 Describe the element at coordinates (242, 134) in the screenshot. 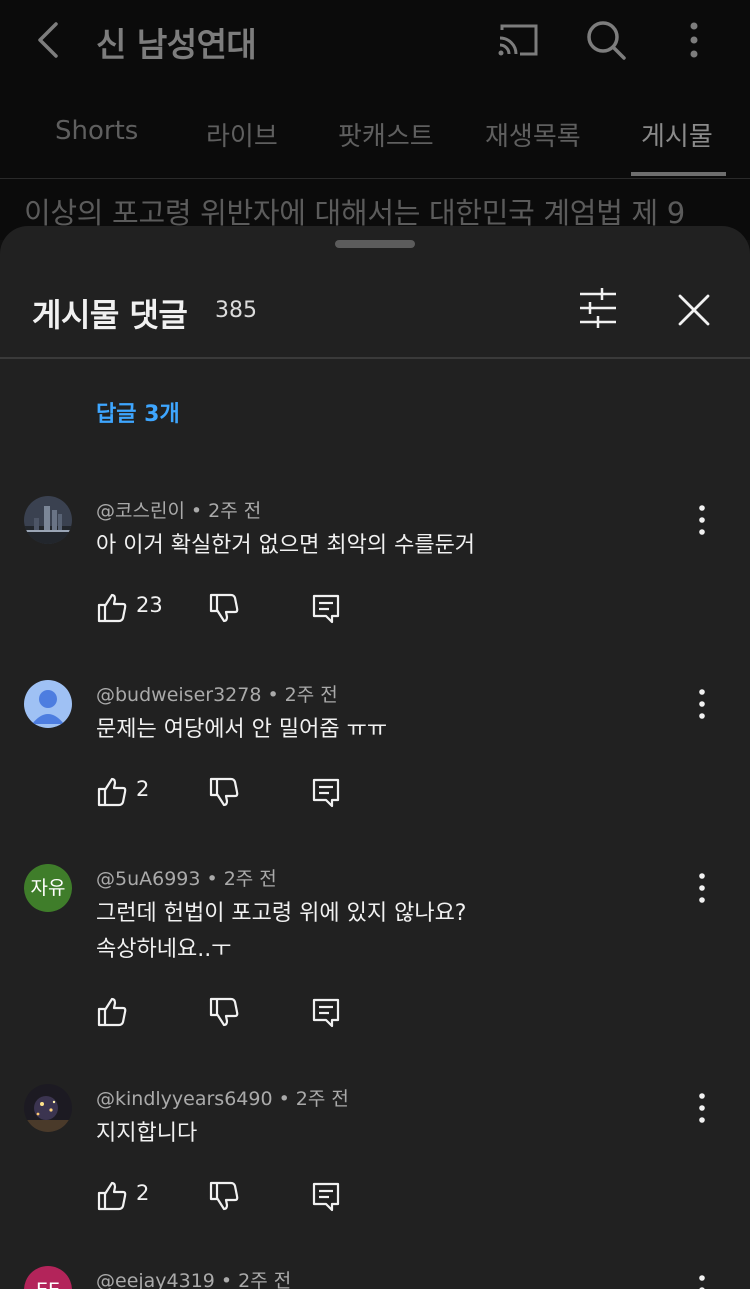

I see `tab-live: 라이브` at that location.